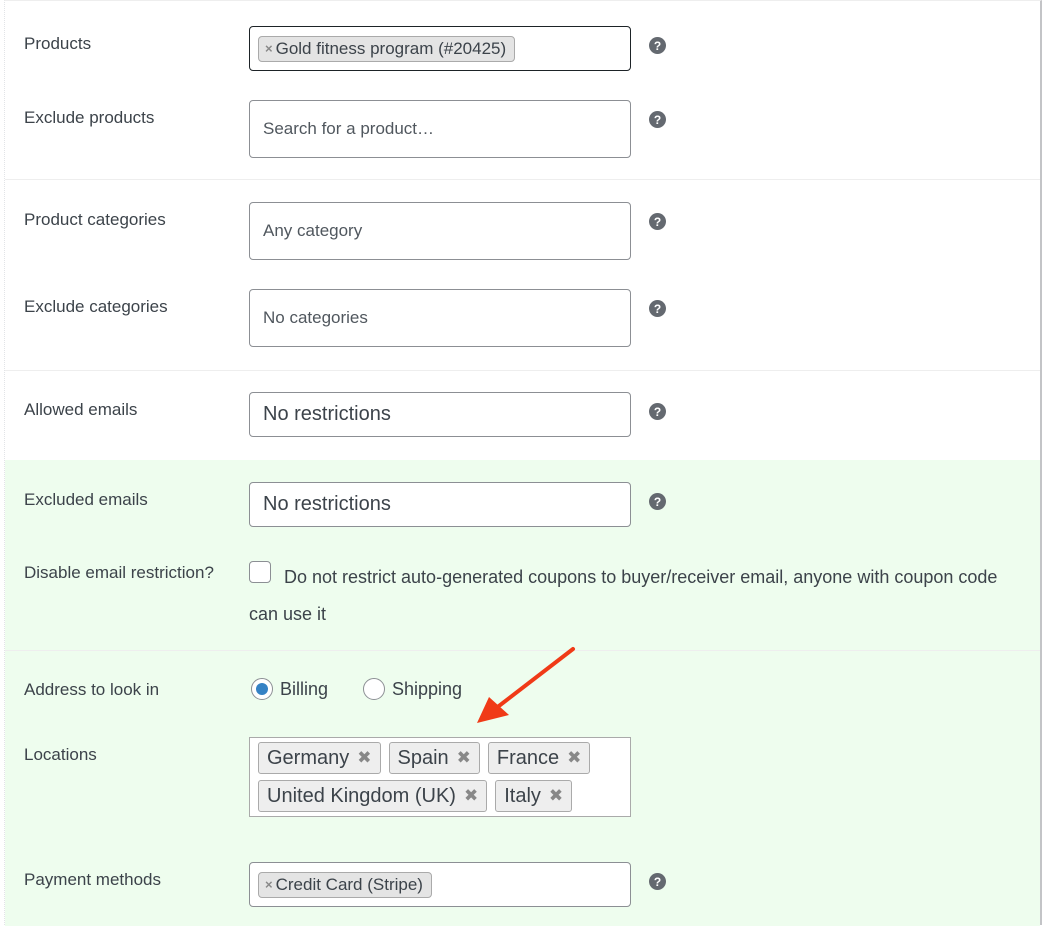 The width and height of the screenshot is (1047, 926). I want to click on payment-methods-select: × Credit Card (Stripe), so click(440, 884).